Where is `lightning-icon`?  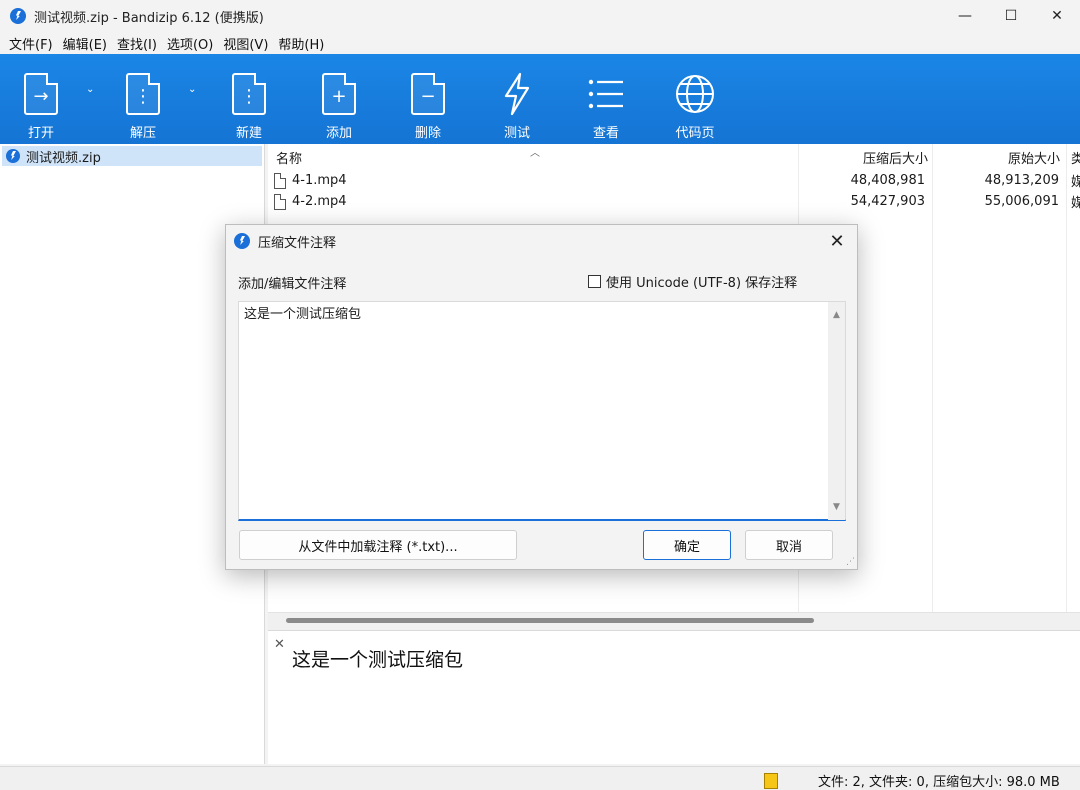 lightning-icon is located at coordinates (517, 94).